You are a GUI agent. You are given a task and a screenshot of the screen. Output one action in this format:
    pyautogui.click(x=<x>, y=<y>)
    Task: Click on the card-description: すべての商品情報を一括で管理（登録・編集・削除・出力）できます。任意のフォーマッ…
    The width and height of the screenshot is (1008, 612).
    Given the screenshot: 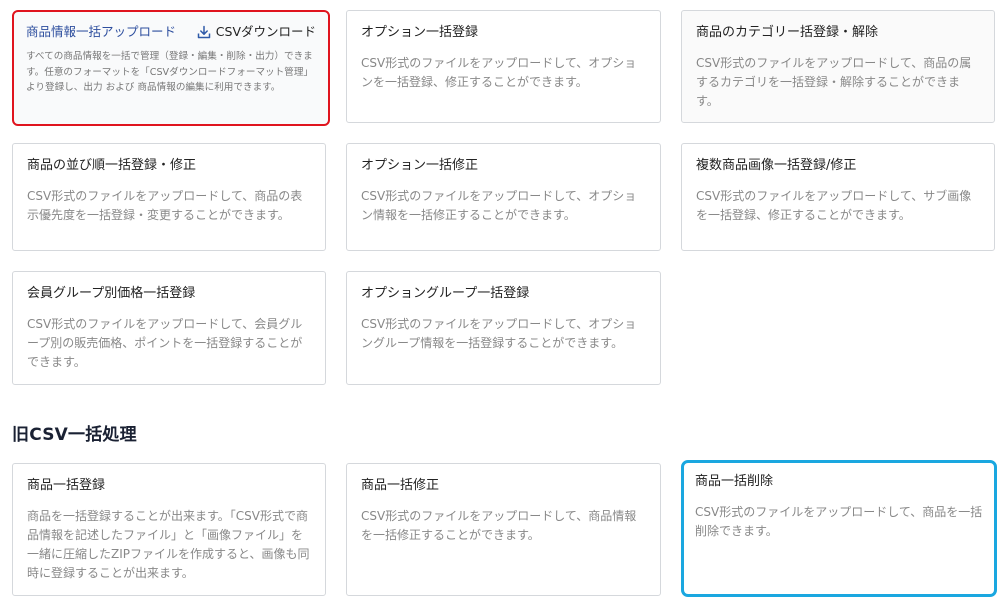 What is the action you would take?
    pyautogui.click(x=170, y=72)
    